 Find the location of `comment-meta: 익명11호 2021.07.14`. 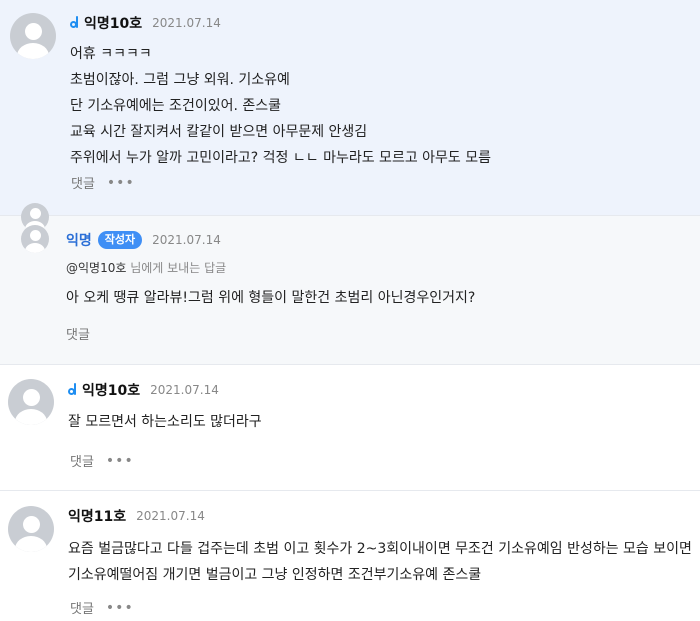

comment-meta: 익명11호 2021.07.14 is located at coordinates (136, 516).